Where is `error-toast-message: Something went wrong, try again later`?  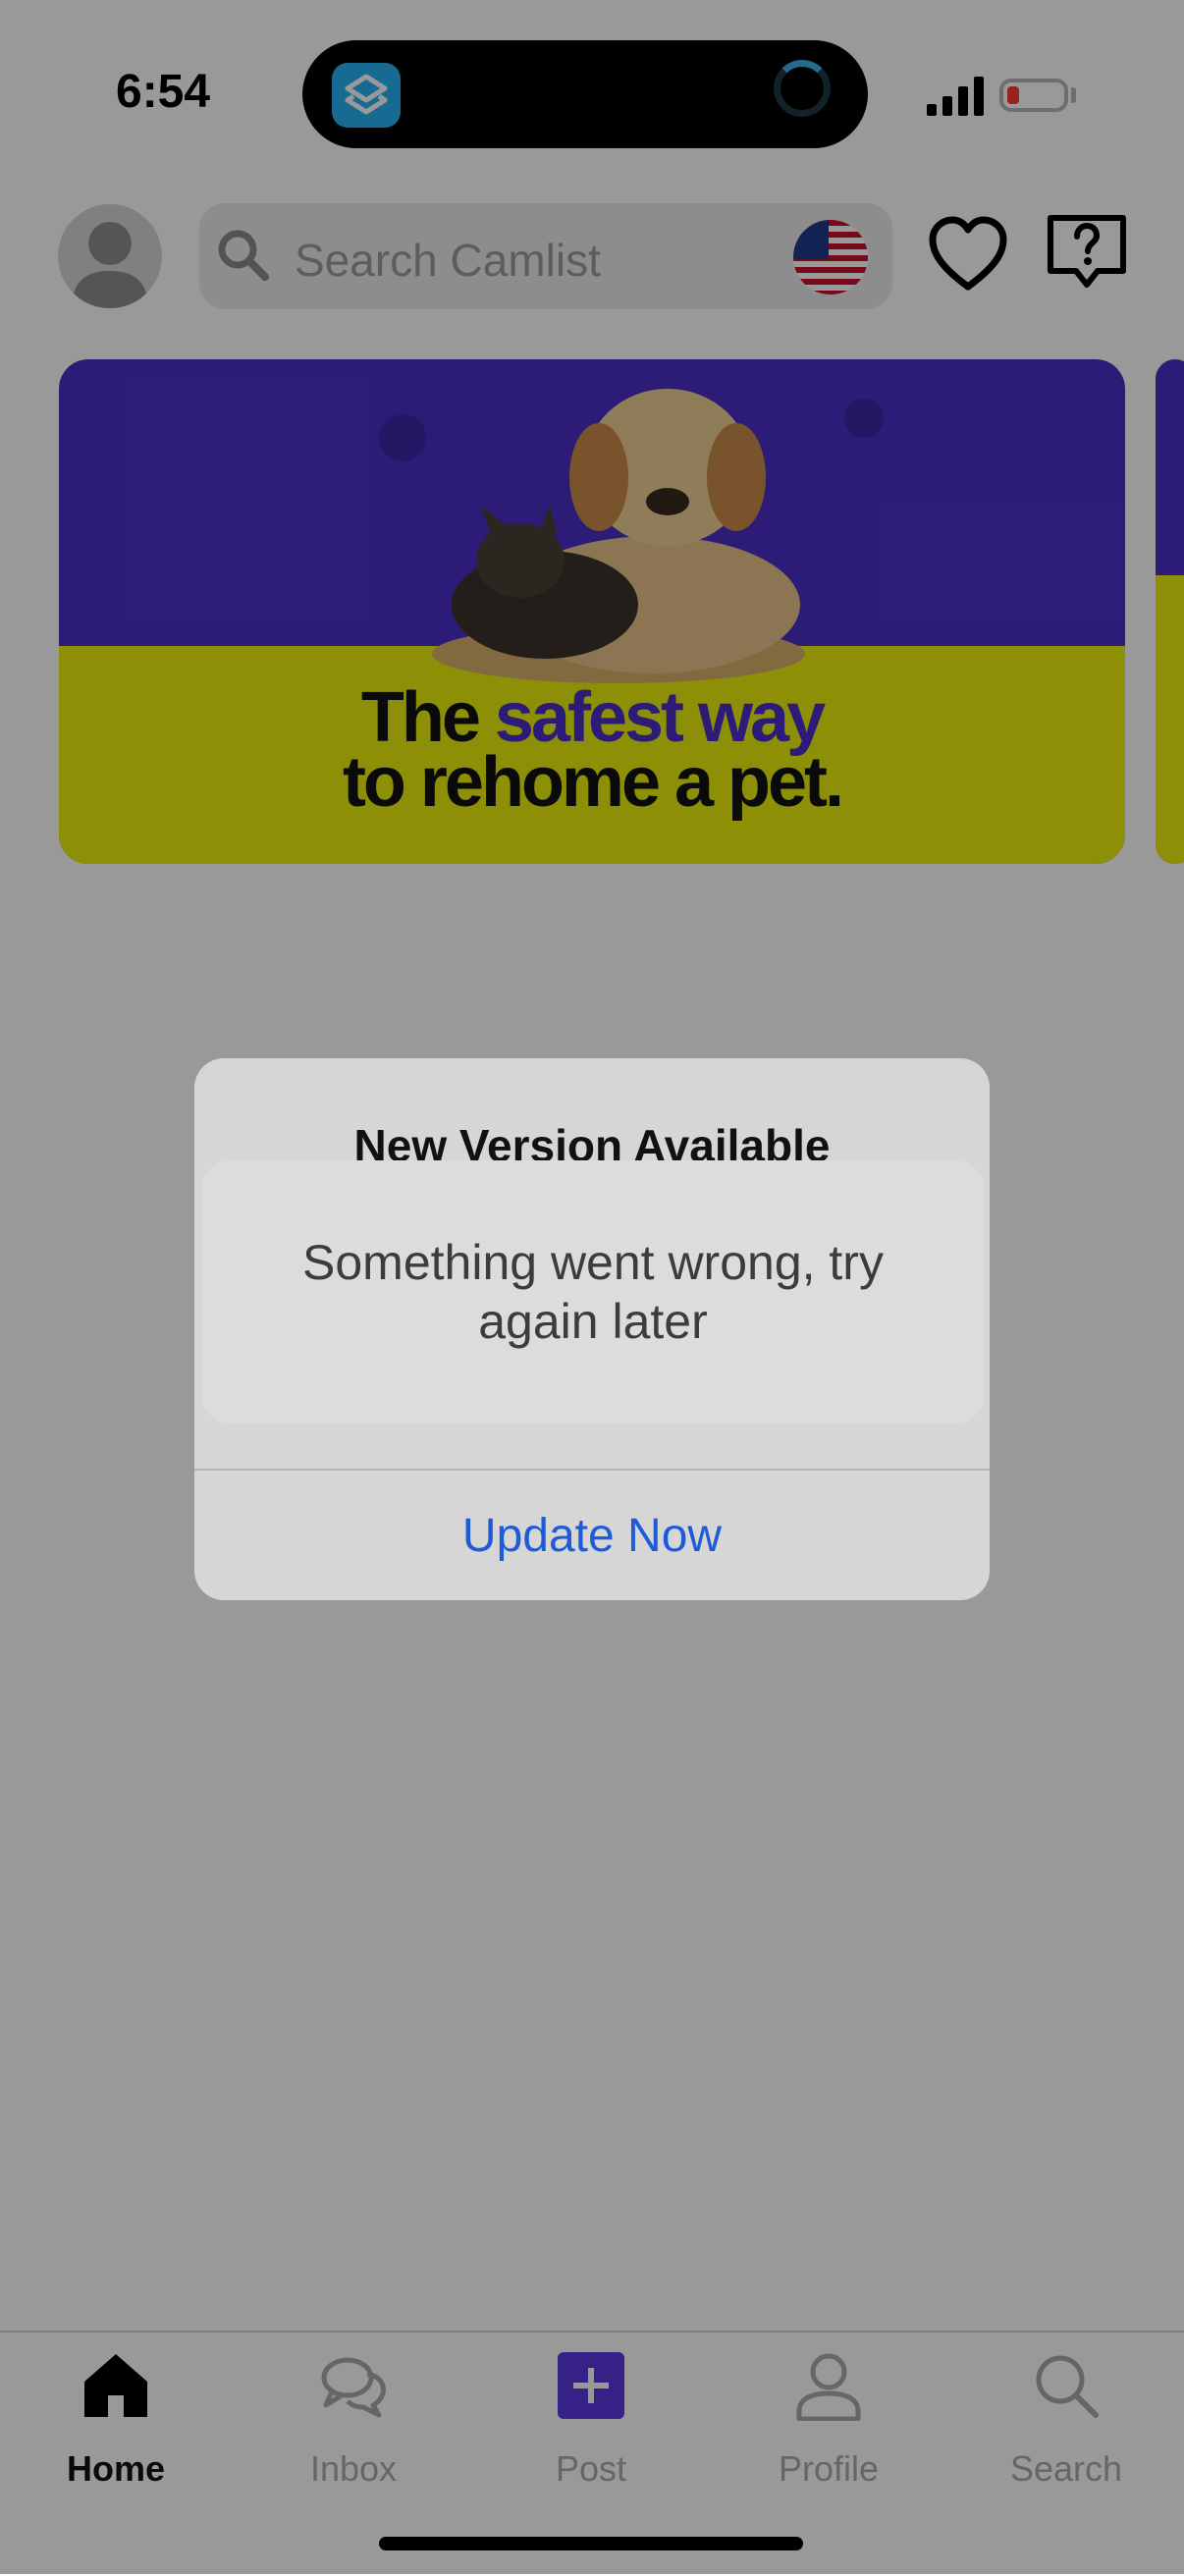
error-toast-message: Something went wrong, try again later is located at coordinates (593, 1292).